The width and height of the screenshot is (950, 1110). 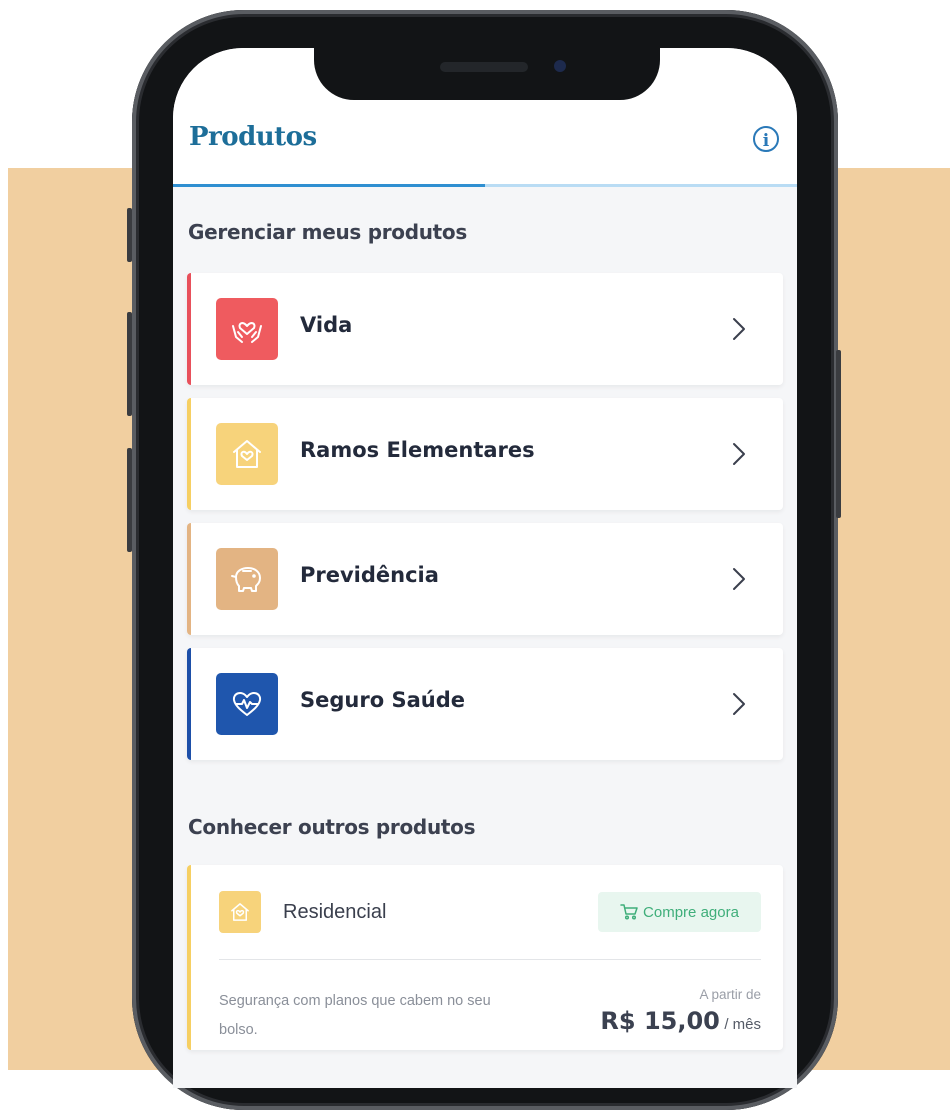 I want to click on phone-mute-switch, so click(x=129, y=235).